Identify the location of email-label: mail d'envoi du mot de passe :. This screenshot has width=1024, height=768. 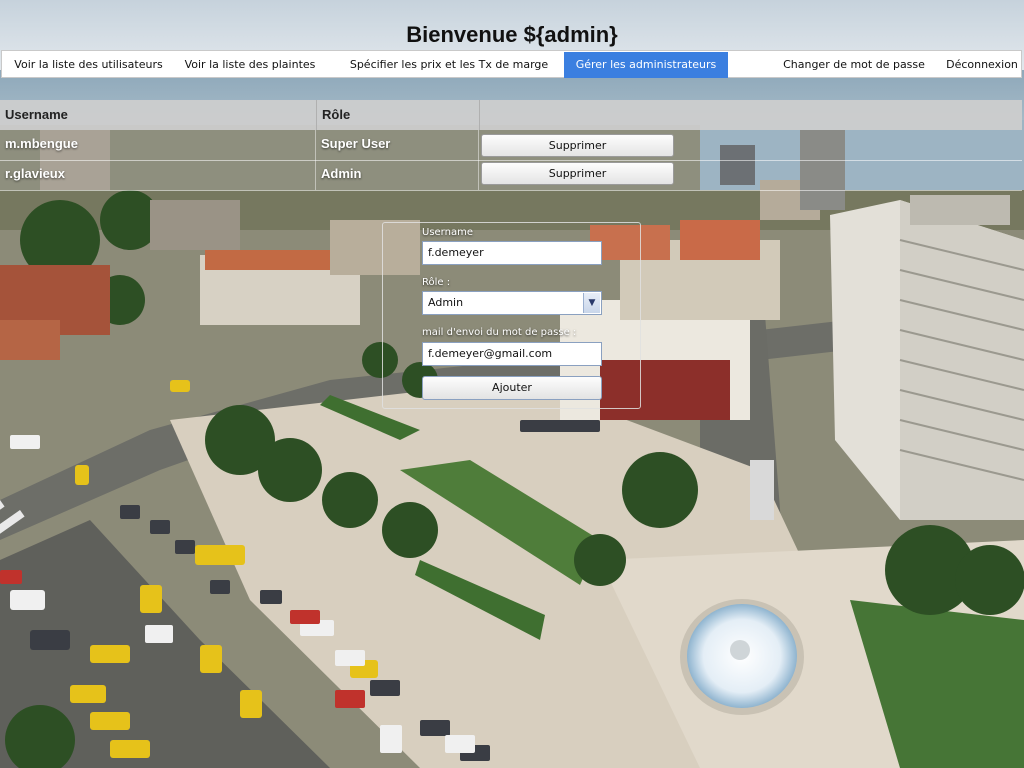
(499, 332).